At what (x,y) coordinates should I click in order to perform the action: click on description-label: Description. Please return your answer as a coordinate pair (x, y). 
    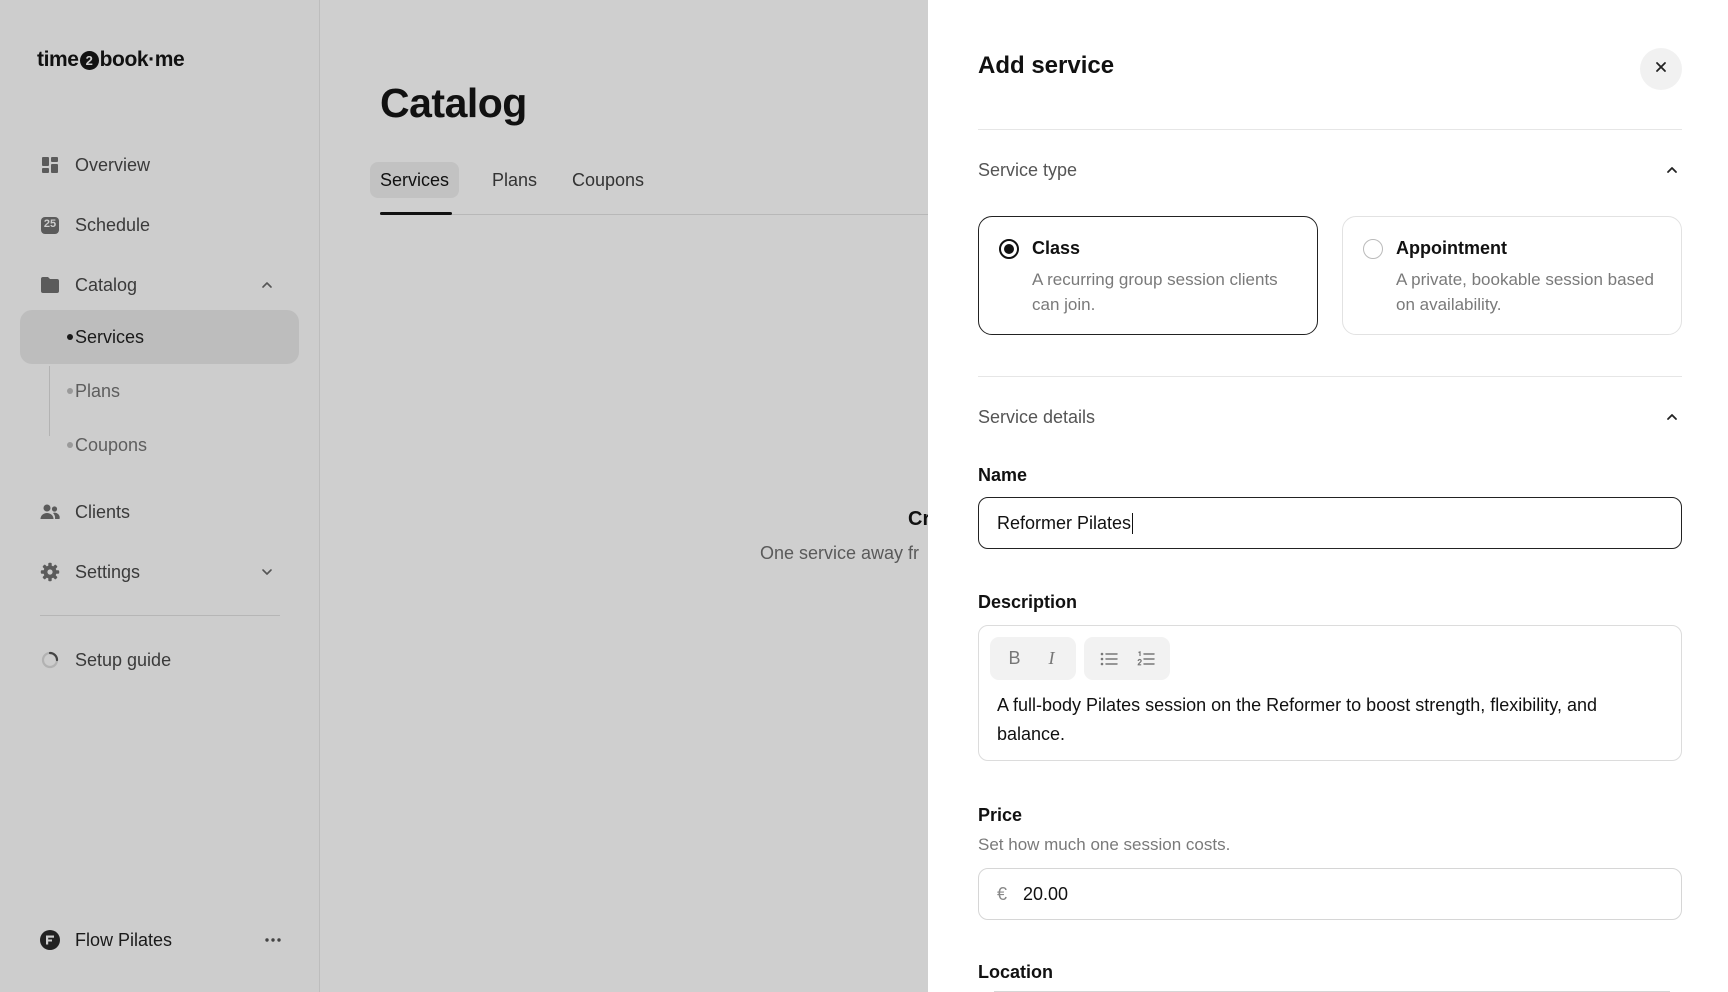
    Looking at the image, I should click on (1028, 602).